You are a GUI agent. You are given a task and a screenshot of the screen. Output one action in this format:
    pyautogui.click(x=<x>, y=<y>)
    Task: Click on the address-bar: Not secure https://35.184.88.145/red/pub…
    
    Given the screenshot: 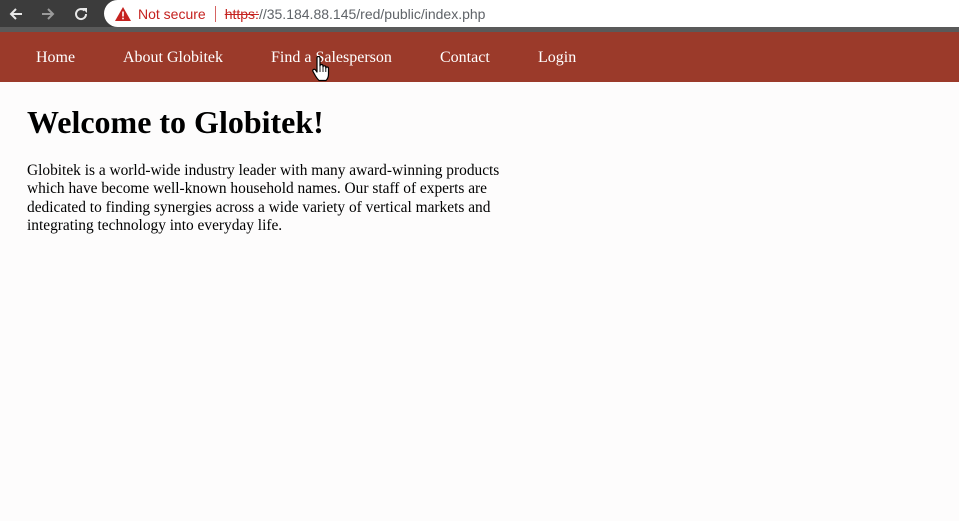 What is the action you would take?
    pyautogui.click(x=531, y=13)
    